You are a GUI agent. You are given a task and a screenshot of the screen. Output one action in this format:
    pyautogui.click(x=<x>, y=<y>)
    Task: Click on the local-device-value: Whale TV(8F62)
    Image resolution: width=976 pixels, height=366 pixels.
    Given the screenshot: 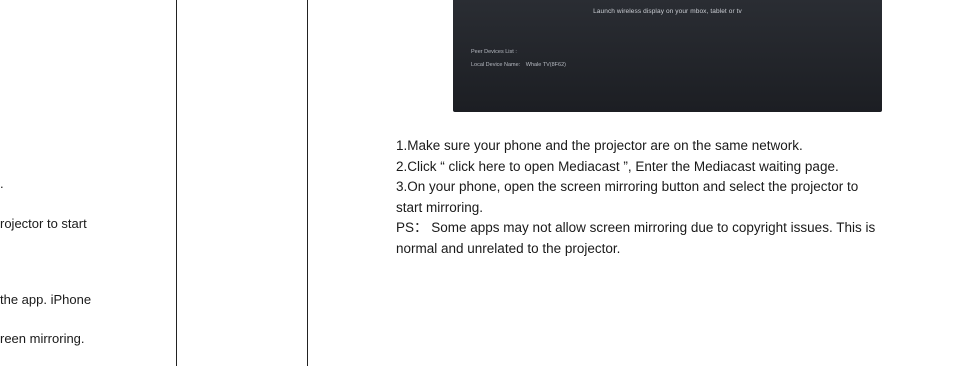 What is the action you would take?
    pyautogui.click(x=545, y=65)
    